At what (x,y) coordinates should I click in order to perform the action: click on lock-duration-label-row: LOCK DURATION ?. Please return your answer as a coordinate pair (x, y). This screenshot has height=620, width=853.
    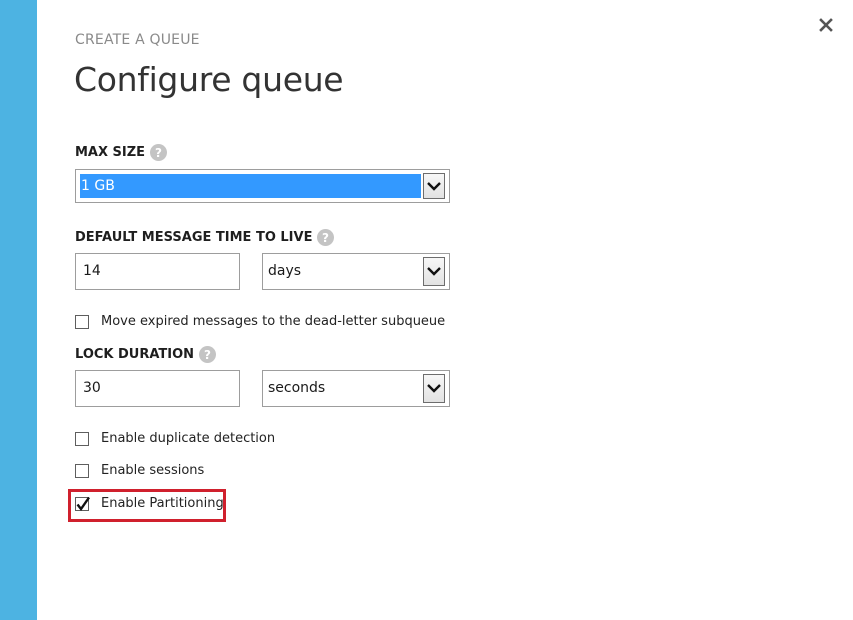
    Looking at the image, I should click on (146, 354).